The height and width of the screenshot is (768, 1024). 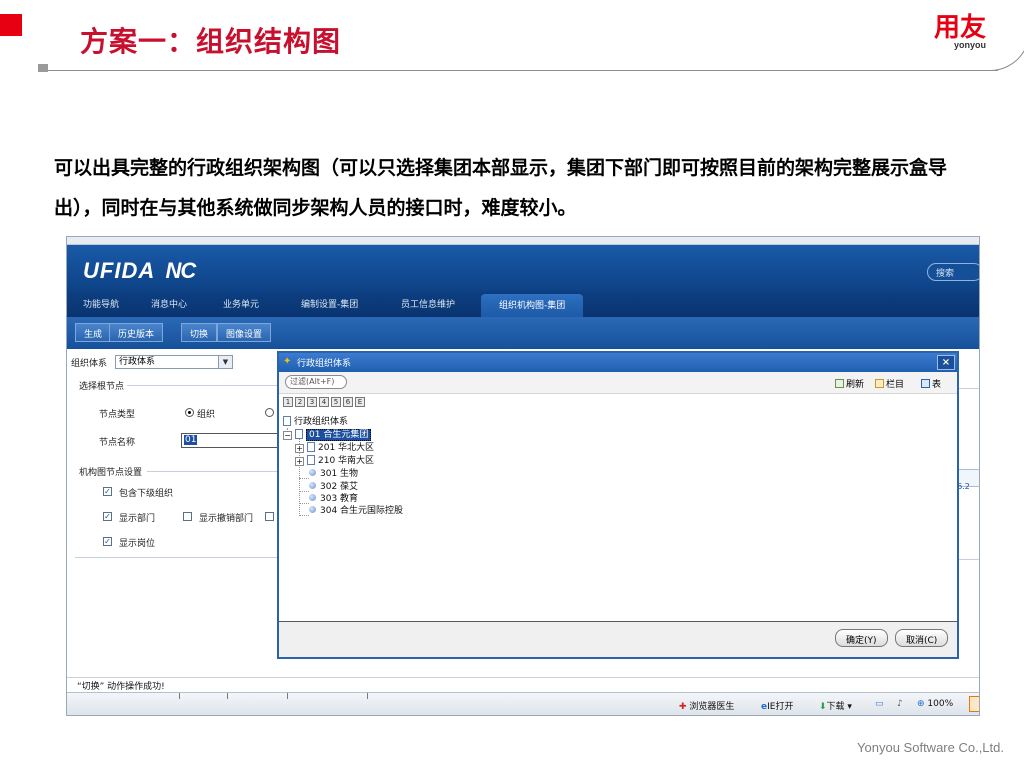 What do you see at coordinates (823, 707) in the screenshot?
I see `download-icon: ⬇` at bounding box center [823, 707].